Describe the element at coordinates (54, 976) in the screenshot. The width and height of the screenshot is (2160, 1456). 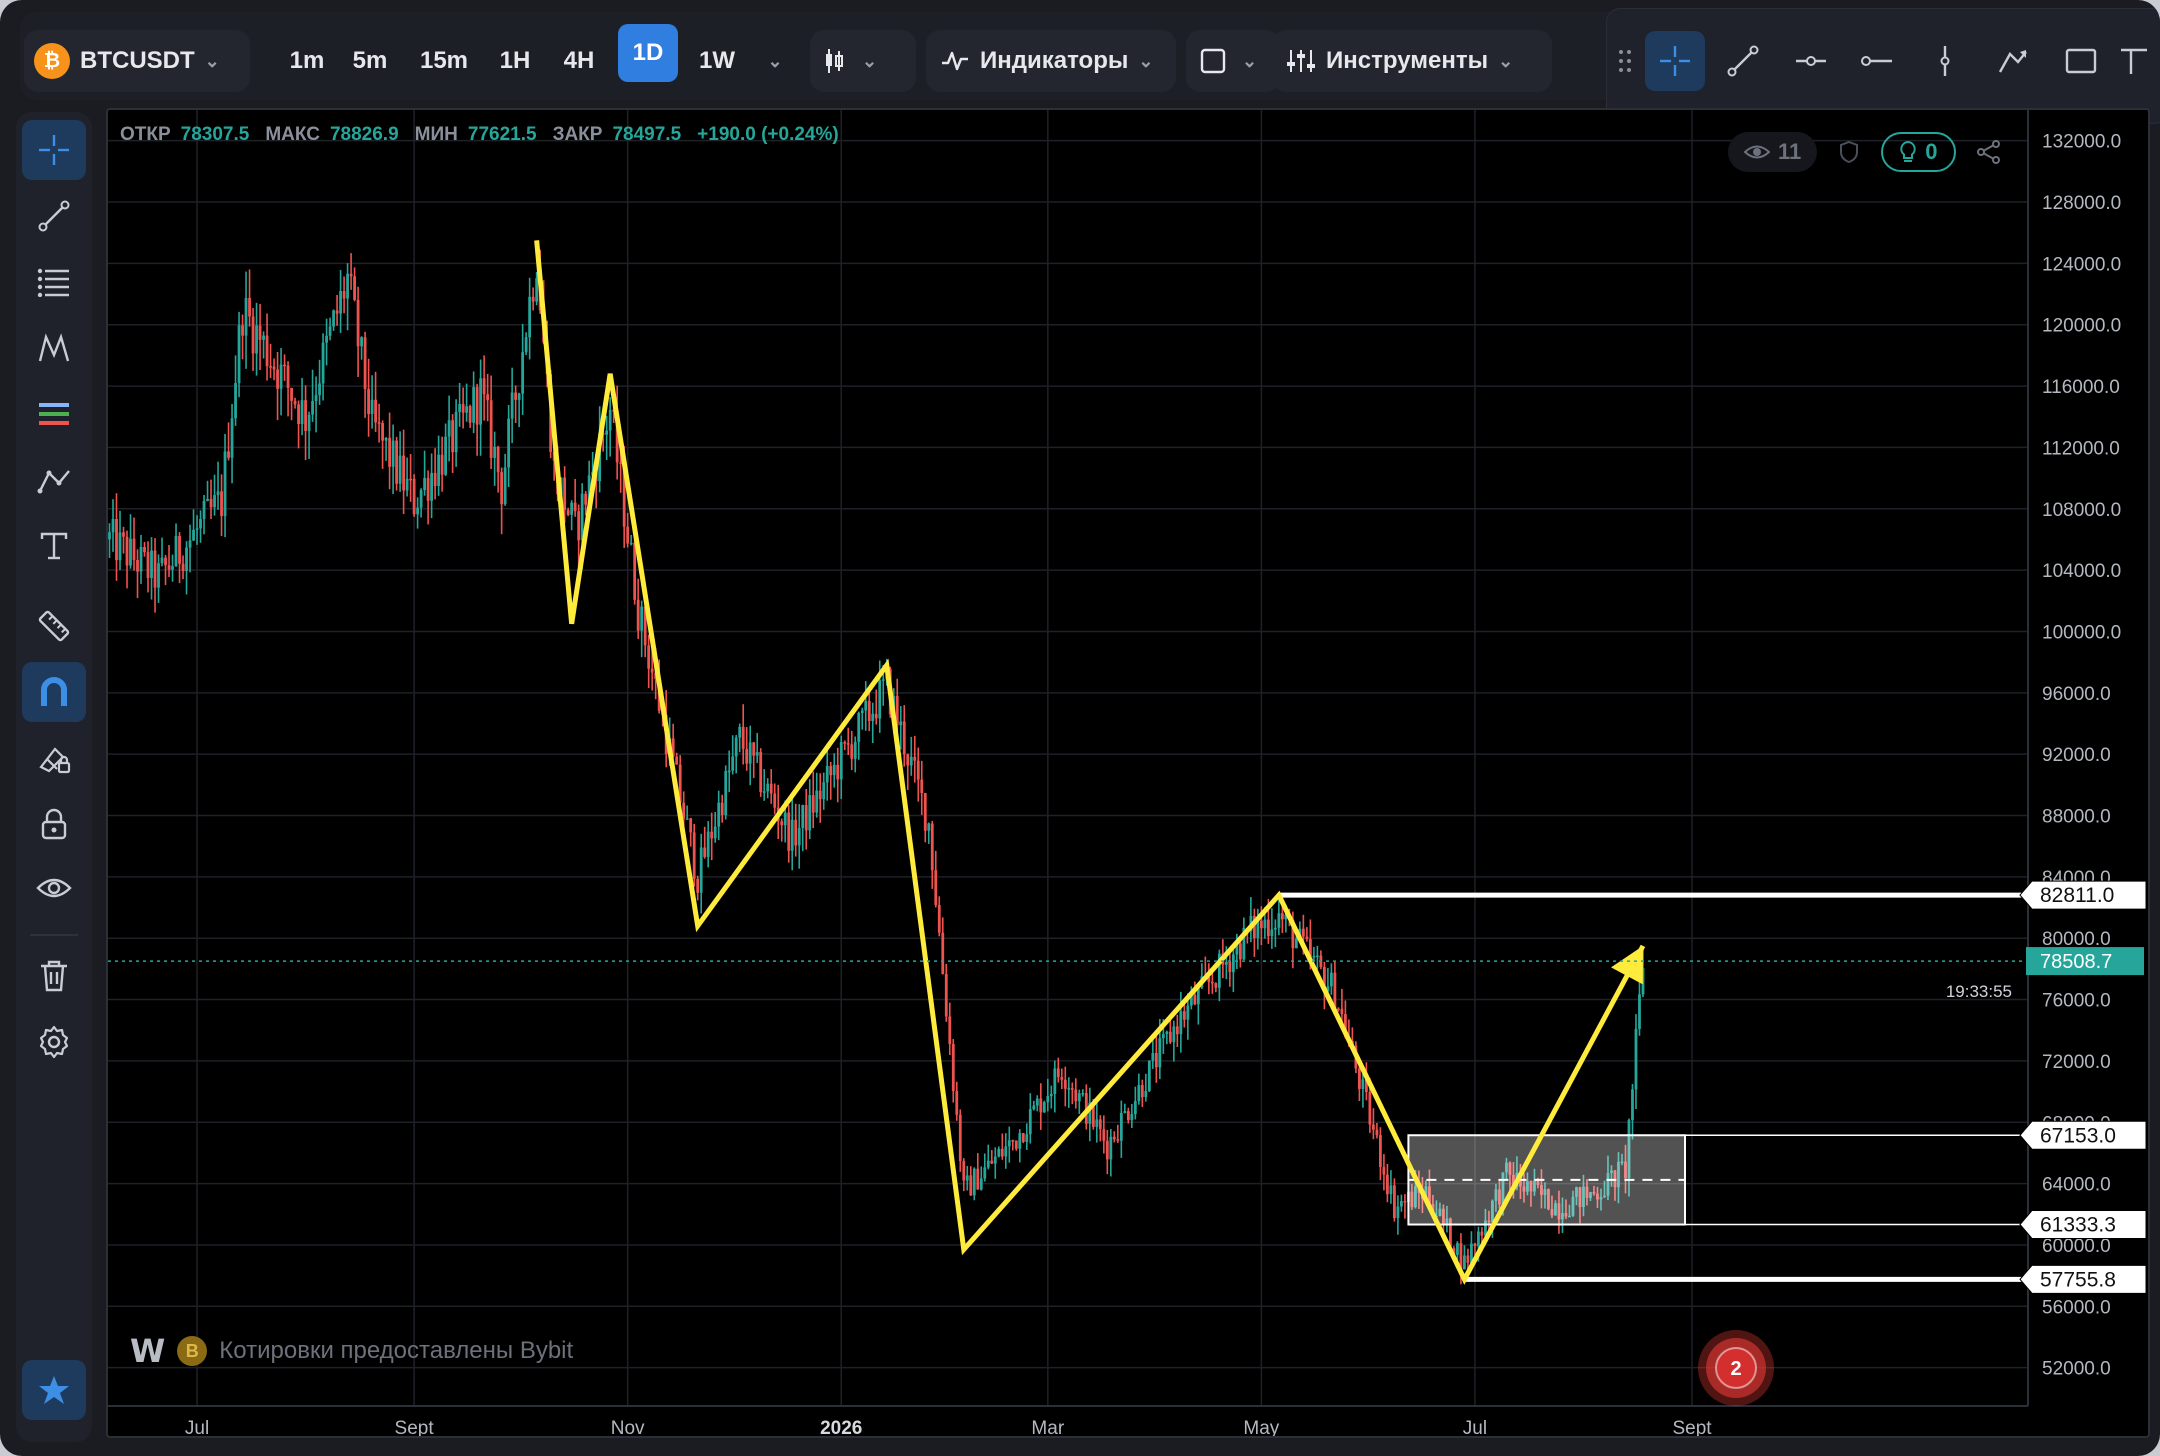
I see `trash-icon` at that location.